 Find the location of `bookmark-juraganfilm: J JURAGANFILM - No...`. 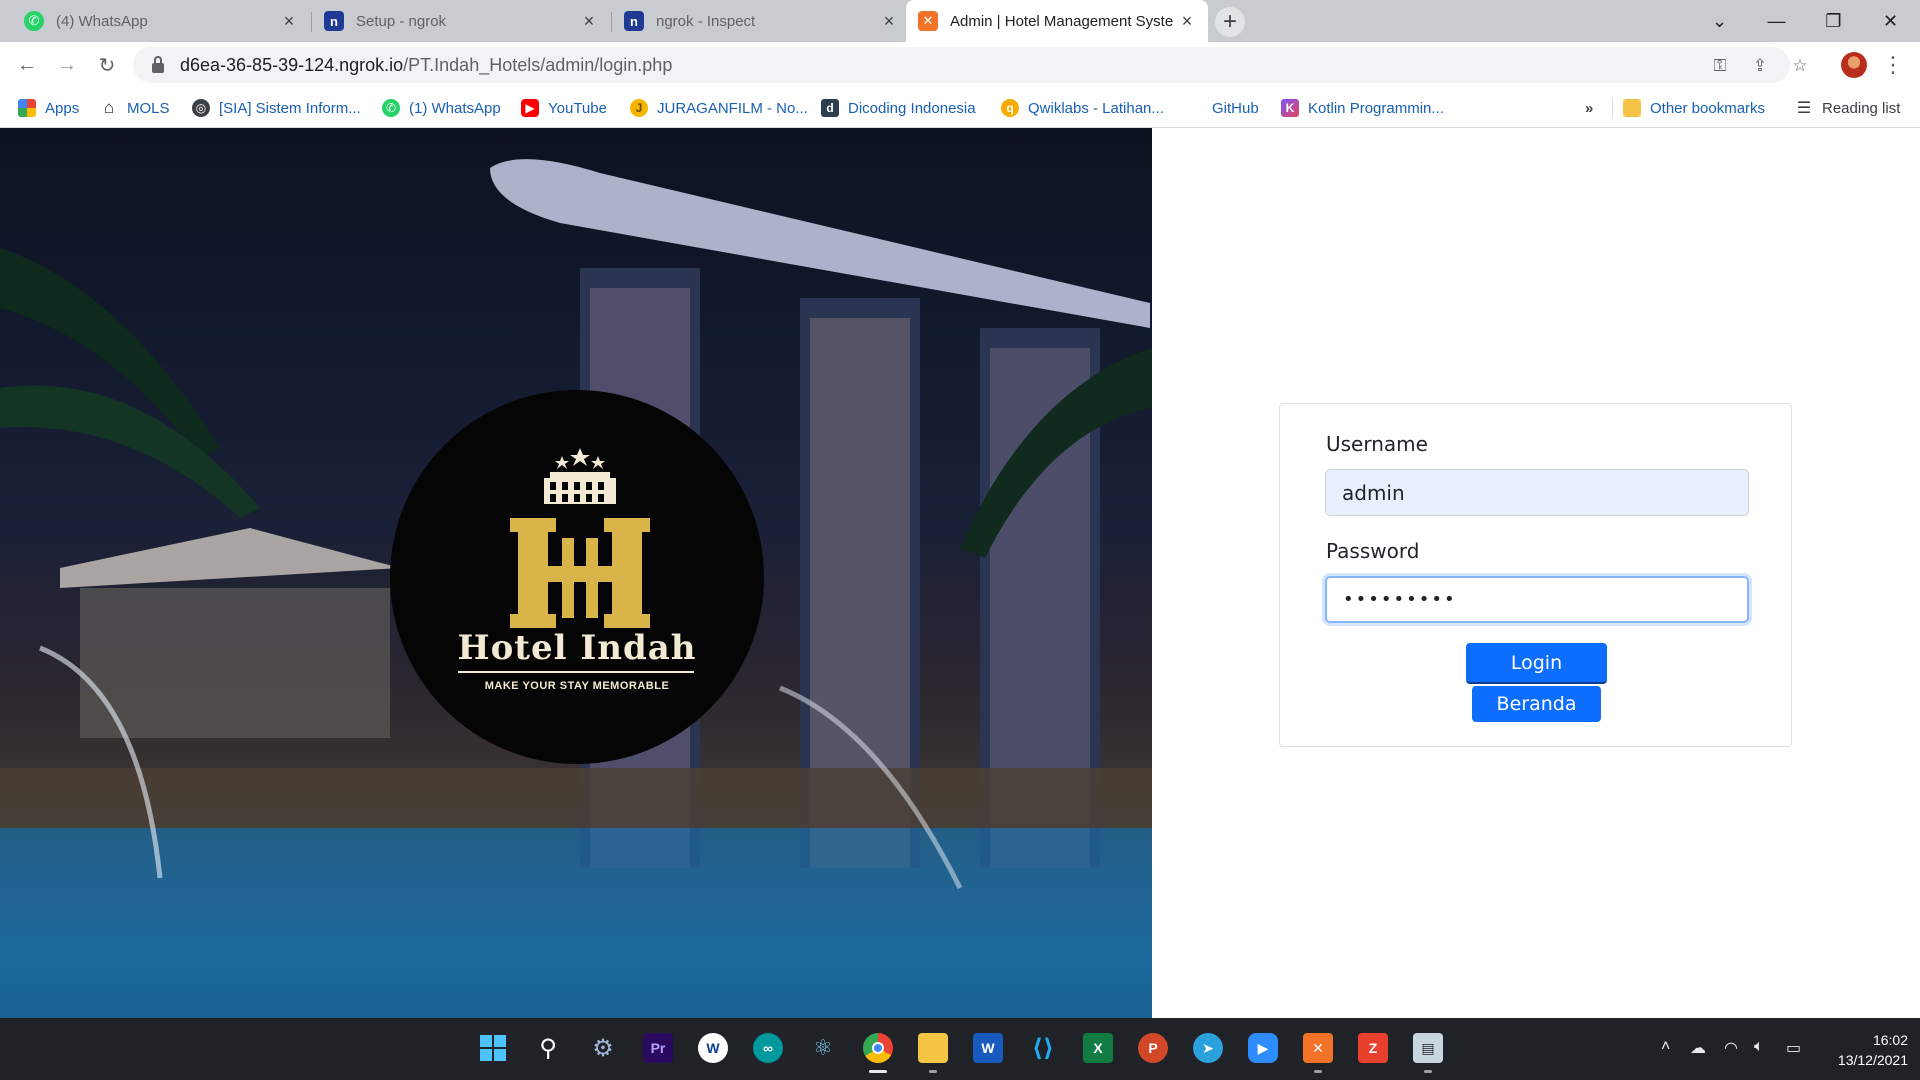

bookmark-juraganfilm: J JURAGANFILM - No... is located at coordinates (719, 108).